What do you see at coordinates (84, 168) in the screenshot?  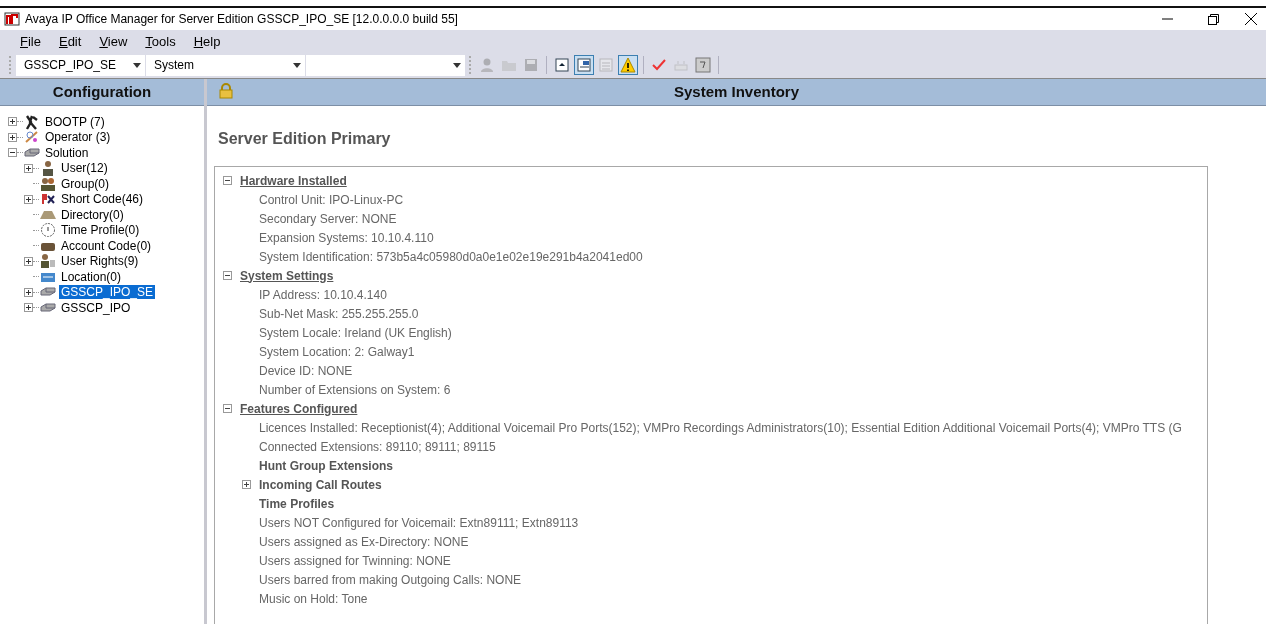 I see `tree-item: User(12)` at bounding box center [84, 168].